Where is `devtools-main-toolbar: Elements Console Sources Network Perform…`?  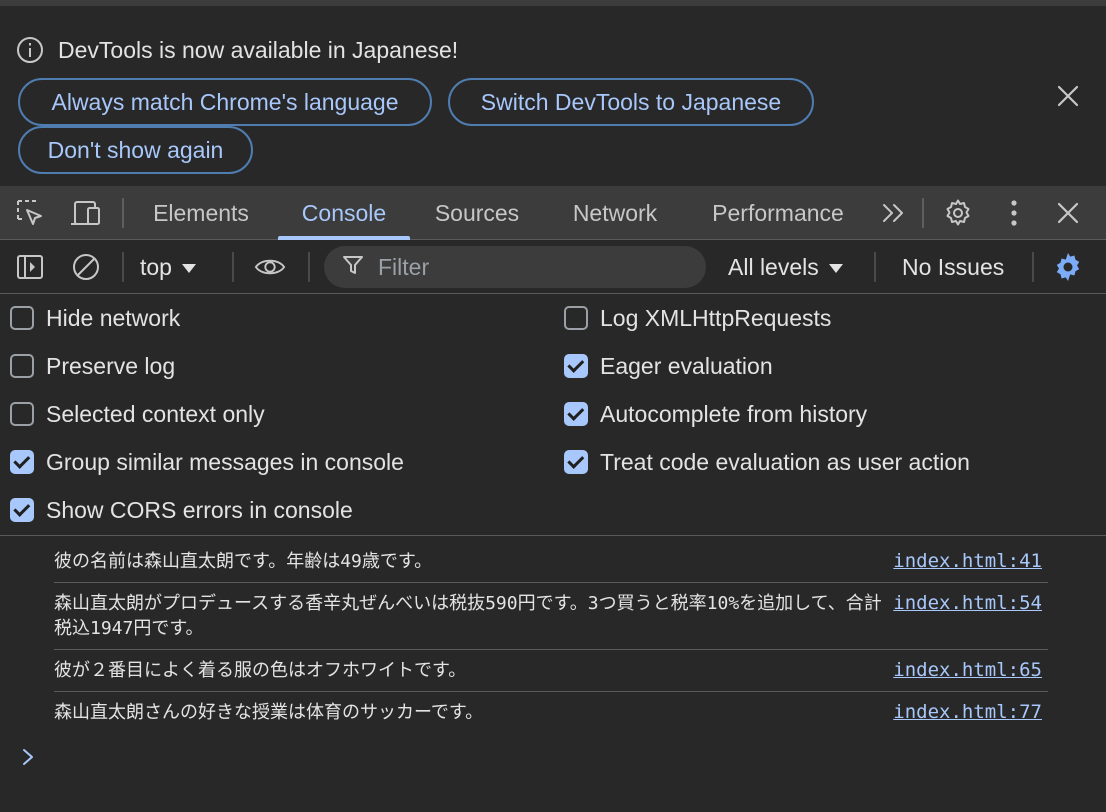
devtools-main-toolbar: Elements Console Sources Network Perform… is located at coordinates (553, 213).